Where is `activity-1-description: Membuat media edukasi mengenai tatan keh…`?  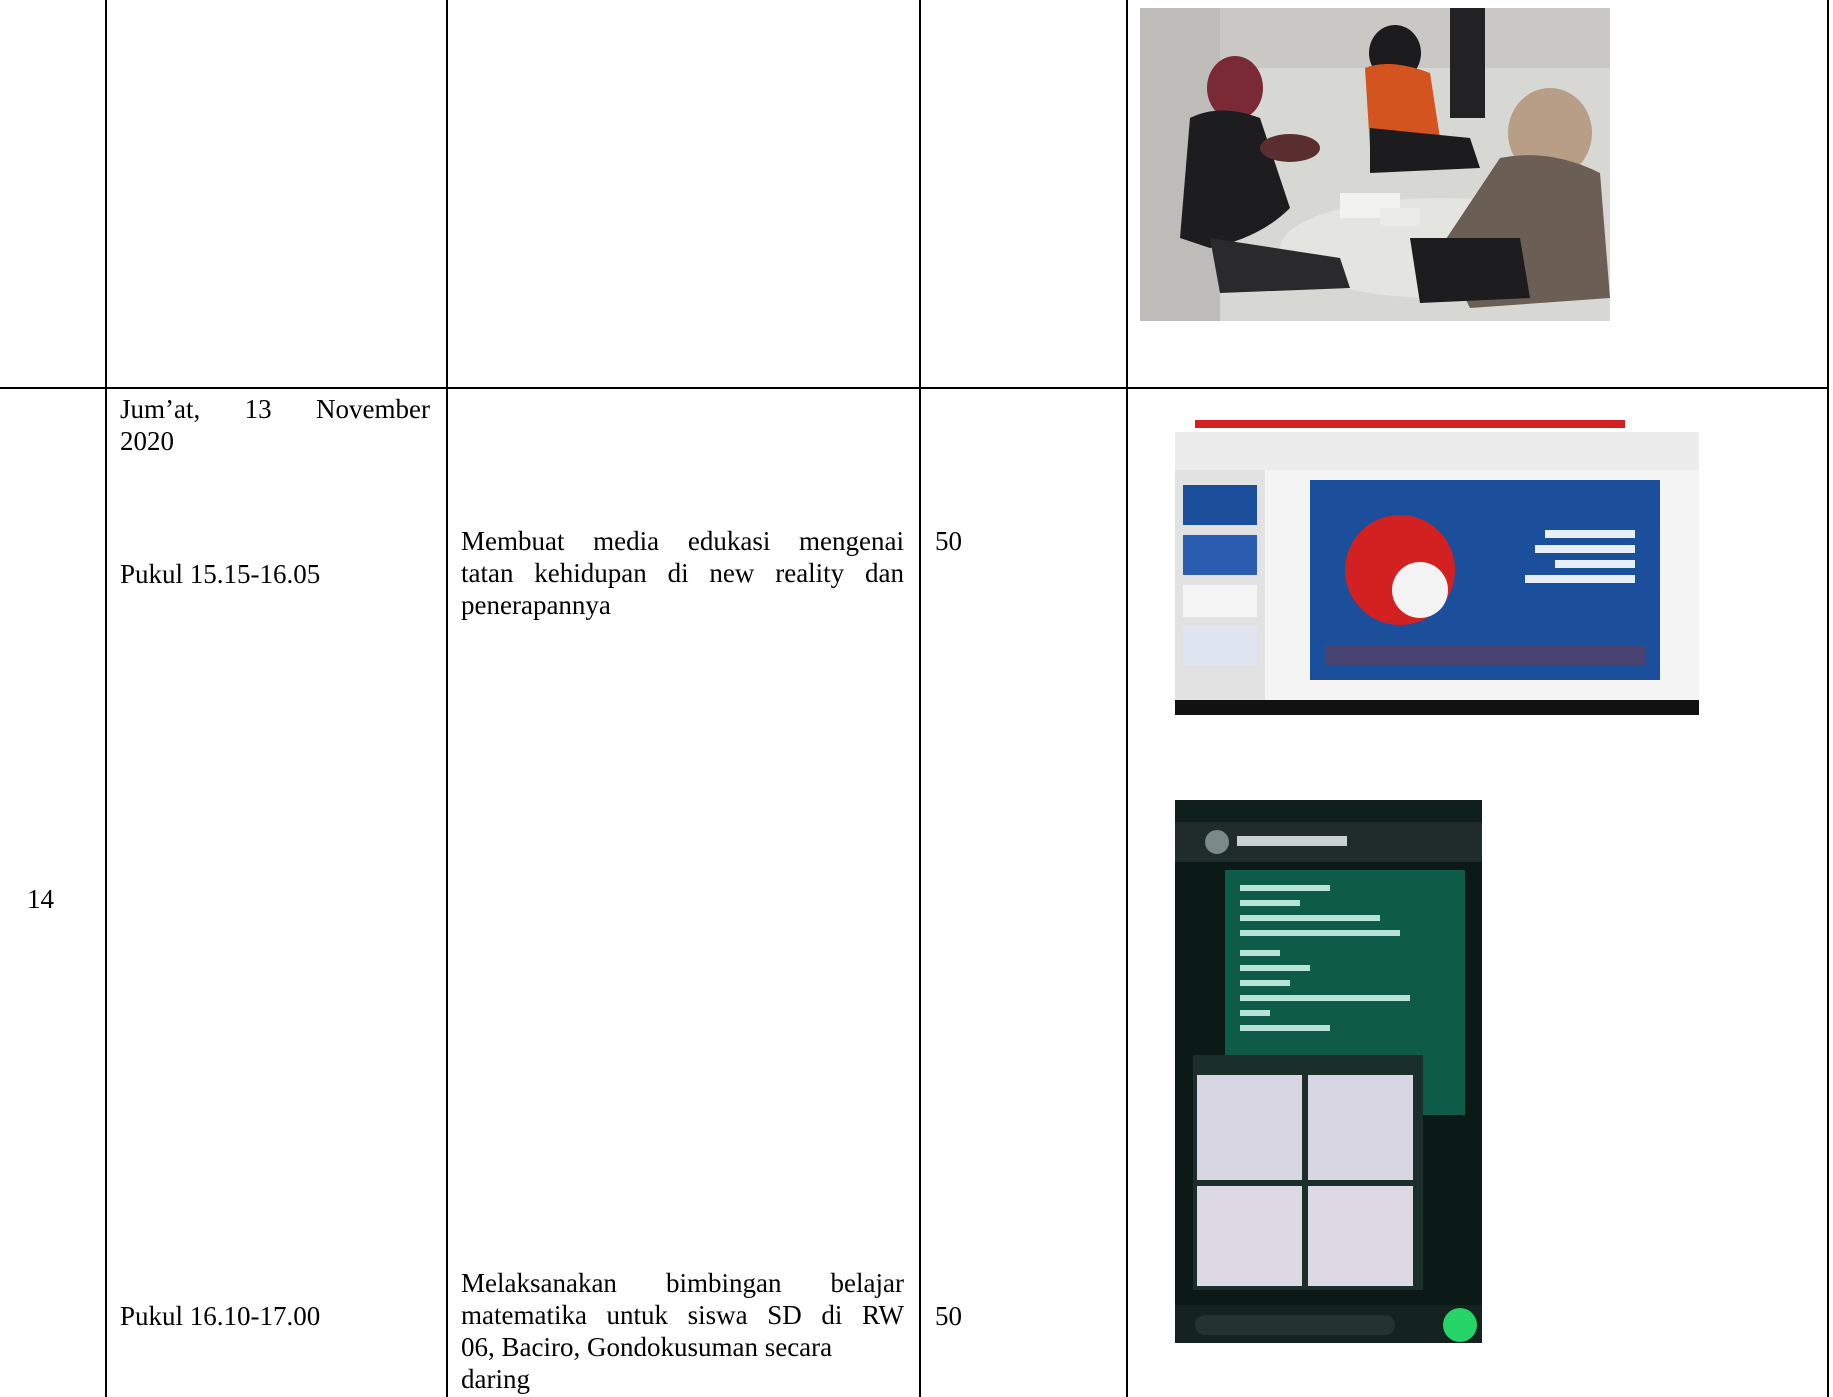 activity-1-description: Membuat media edukasi mengenai tatan keh… is located at coordinates (682, 573).